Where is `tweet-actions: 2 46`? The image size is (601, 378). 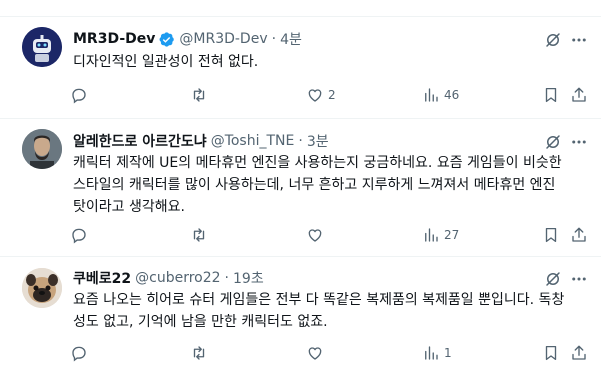 tweet-actions: 2 46 is located at coordinates (330, 95).